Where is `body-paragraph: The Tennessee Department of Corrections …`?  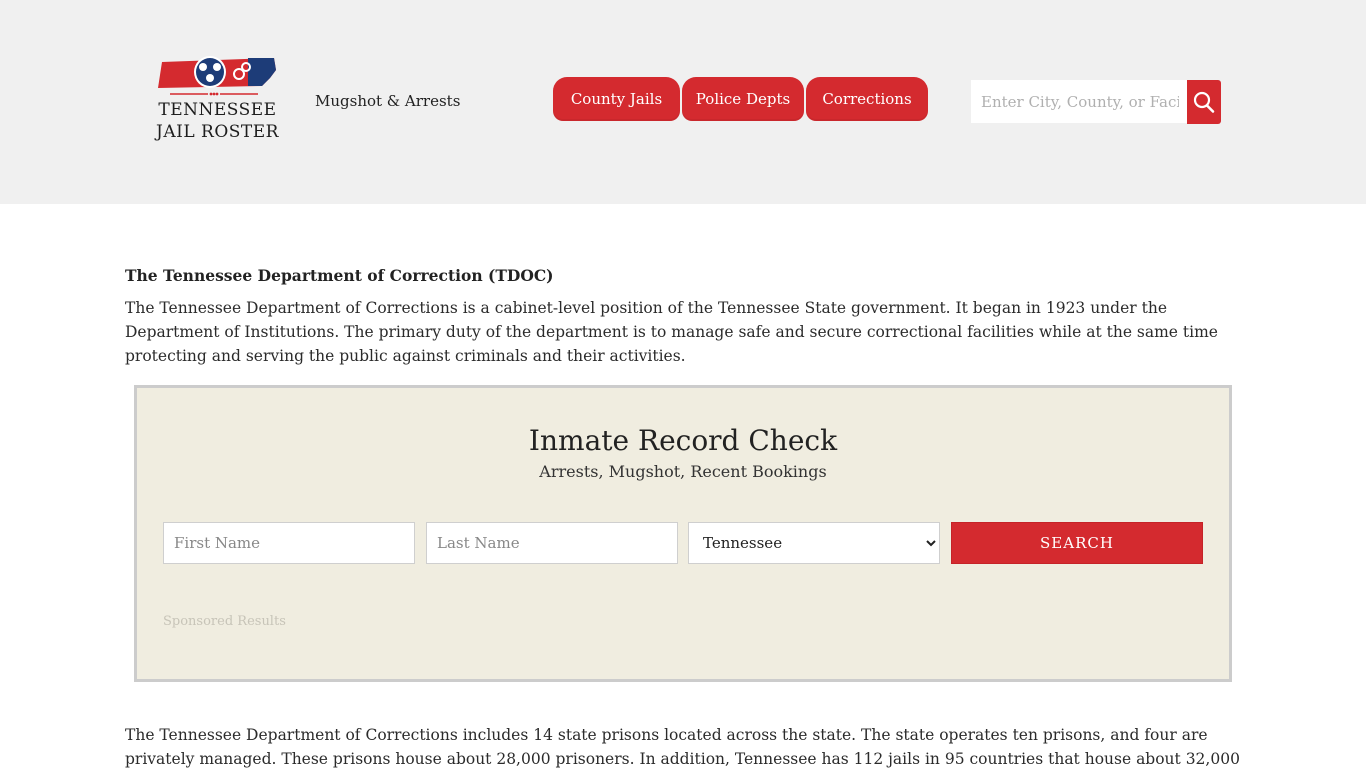 body-paragraph: The Tennessee Department of Corrections … is located at coordinates (682, 747).